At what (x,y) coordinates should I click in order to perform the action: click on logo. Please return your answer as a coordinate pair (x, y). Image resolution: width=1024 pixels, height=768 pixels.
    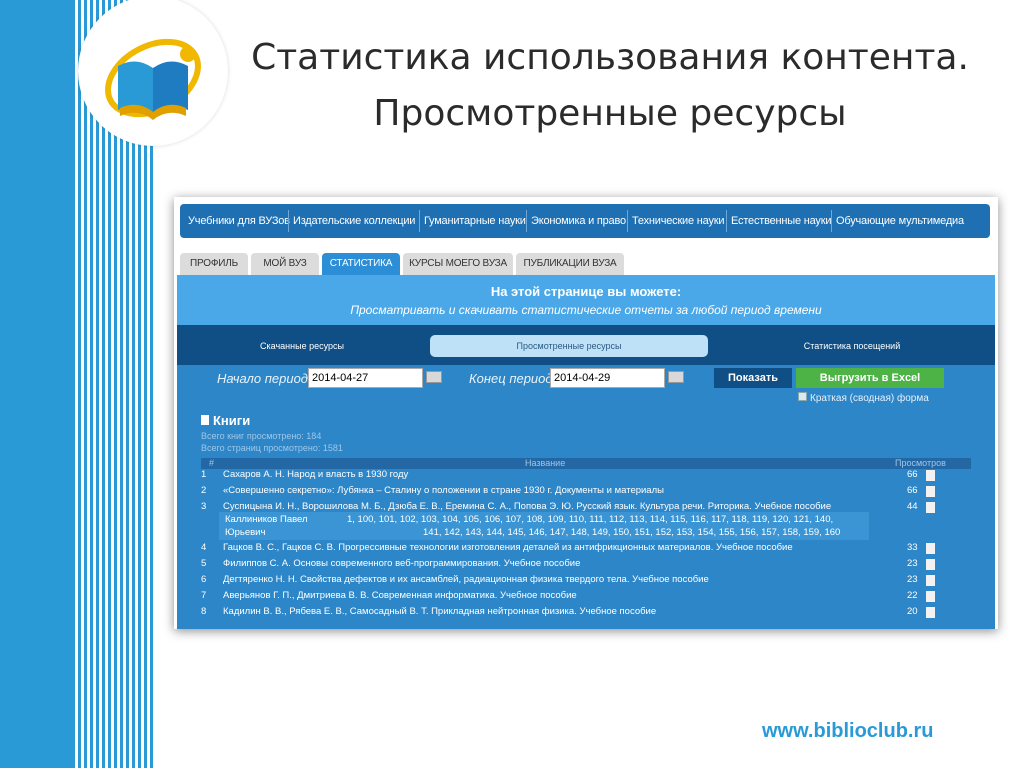
    Looking at the image, I should click on (153, 73).